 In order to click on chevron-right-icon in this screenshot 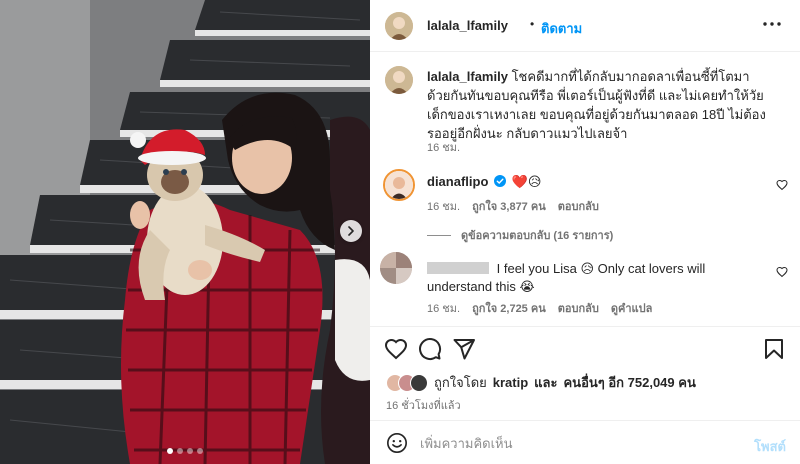, I will do `click(351, 231)`.